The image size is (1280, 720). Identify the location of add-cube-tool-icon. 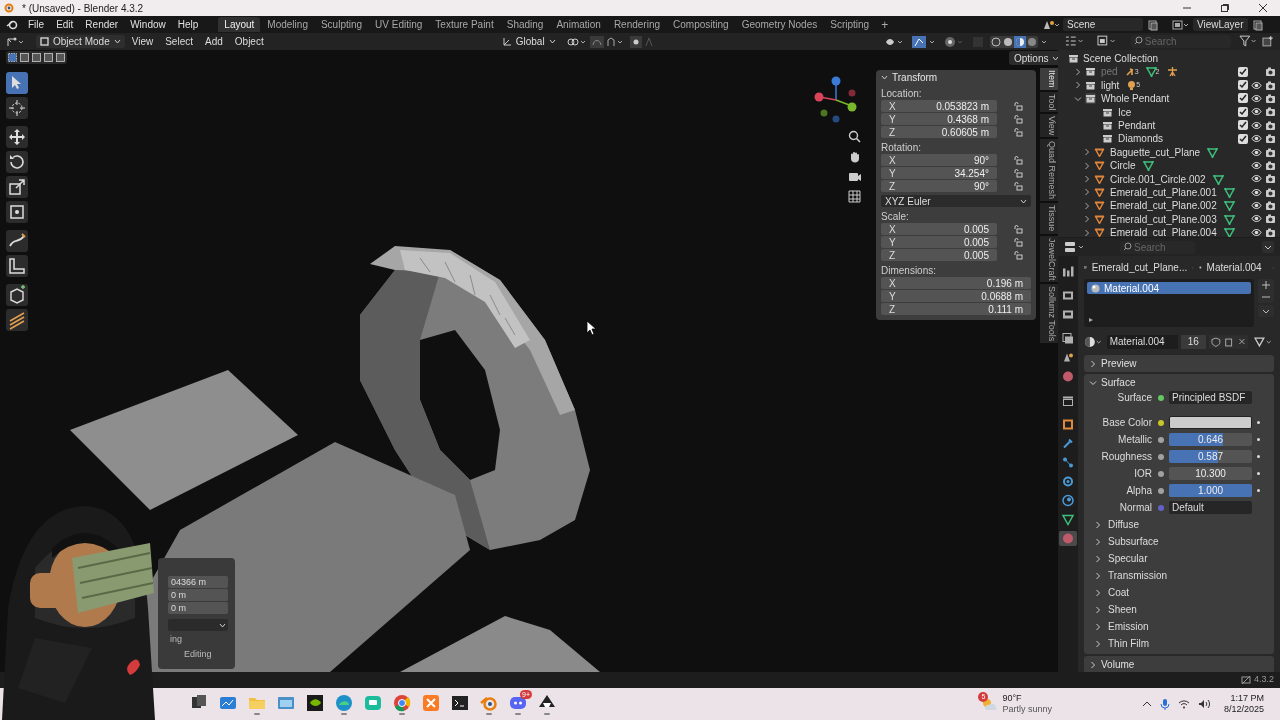
(17, 295).